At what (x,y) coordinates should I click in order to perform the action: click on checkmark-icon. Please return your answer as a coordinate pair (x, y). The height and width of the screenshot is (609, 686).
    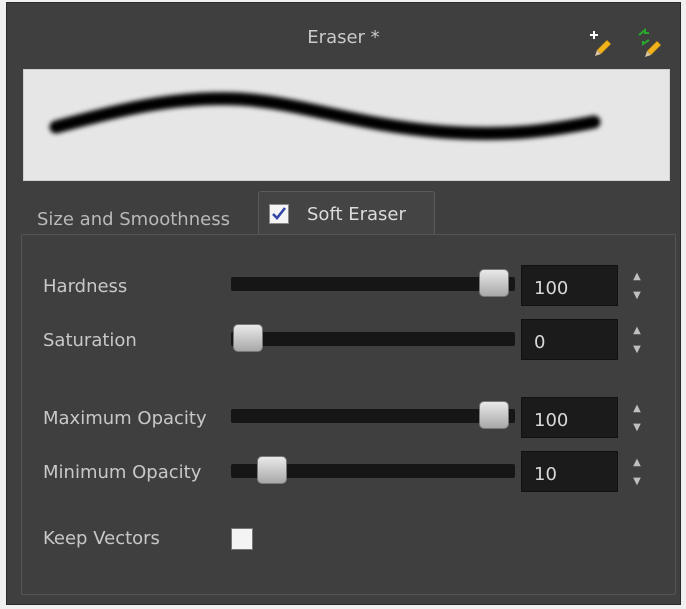
    Looking at the image, I should click on (279, 213).